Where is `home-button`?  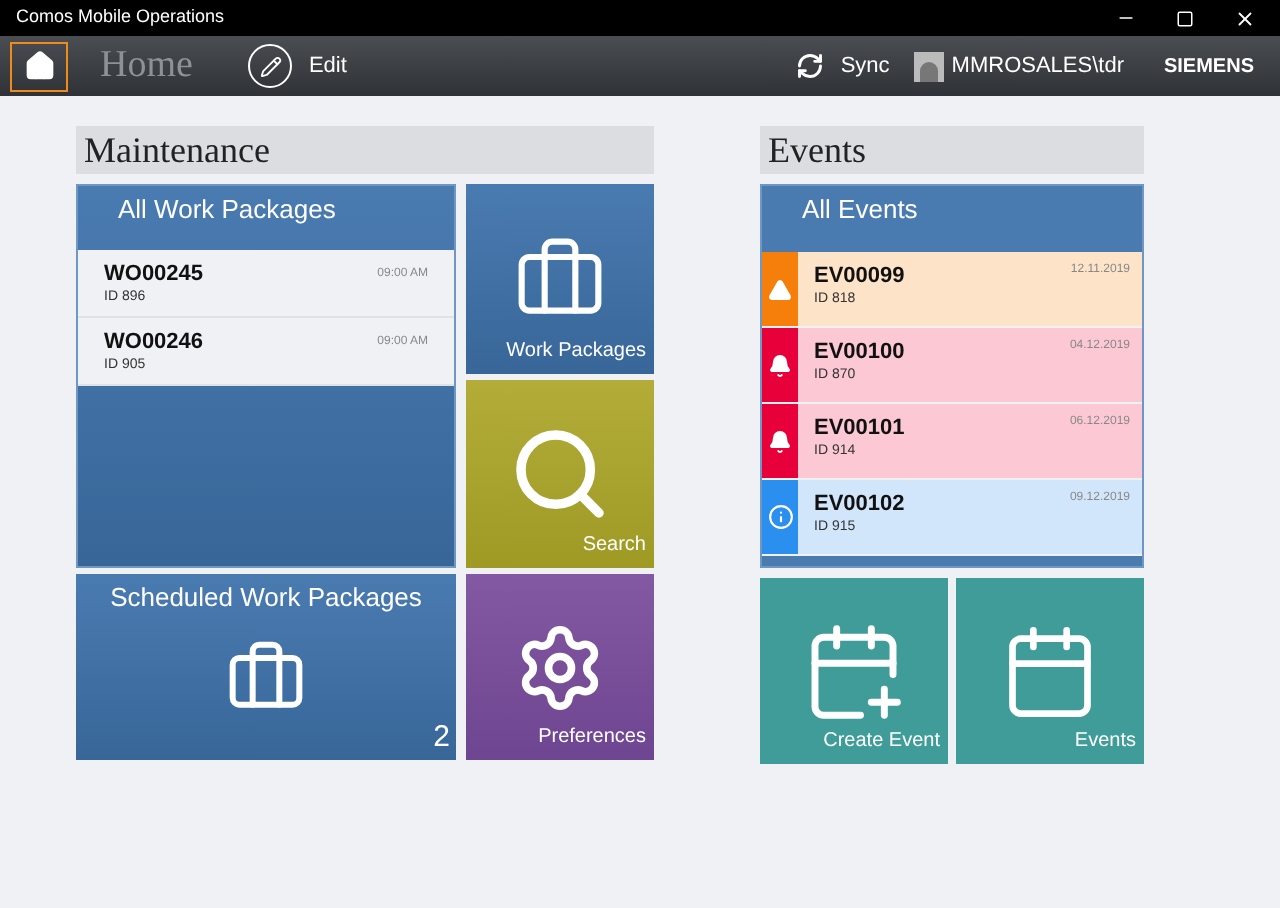
home-button is located at coordinates (39, 66).